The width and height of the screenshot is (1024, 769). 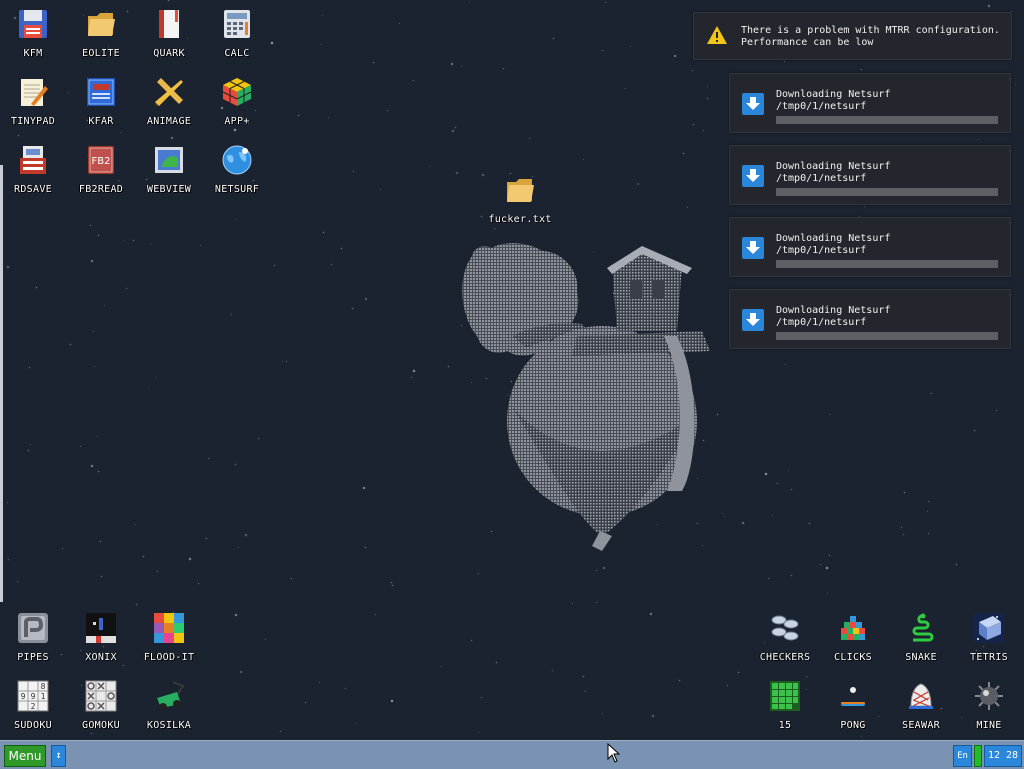 What do you see at coordinates (101, 628) in the screenshot?
I see `xonix-icon` at bounding box center [101, 628].